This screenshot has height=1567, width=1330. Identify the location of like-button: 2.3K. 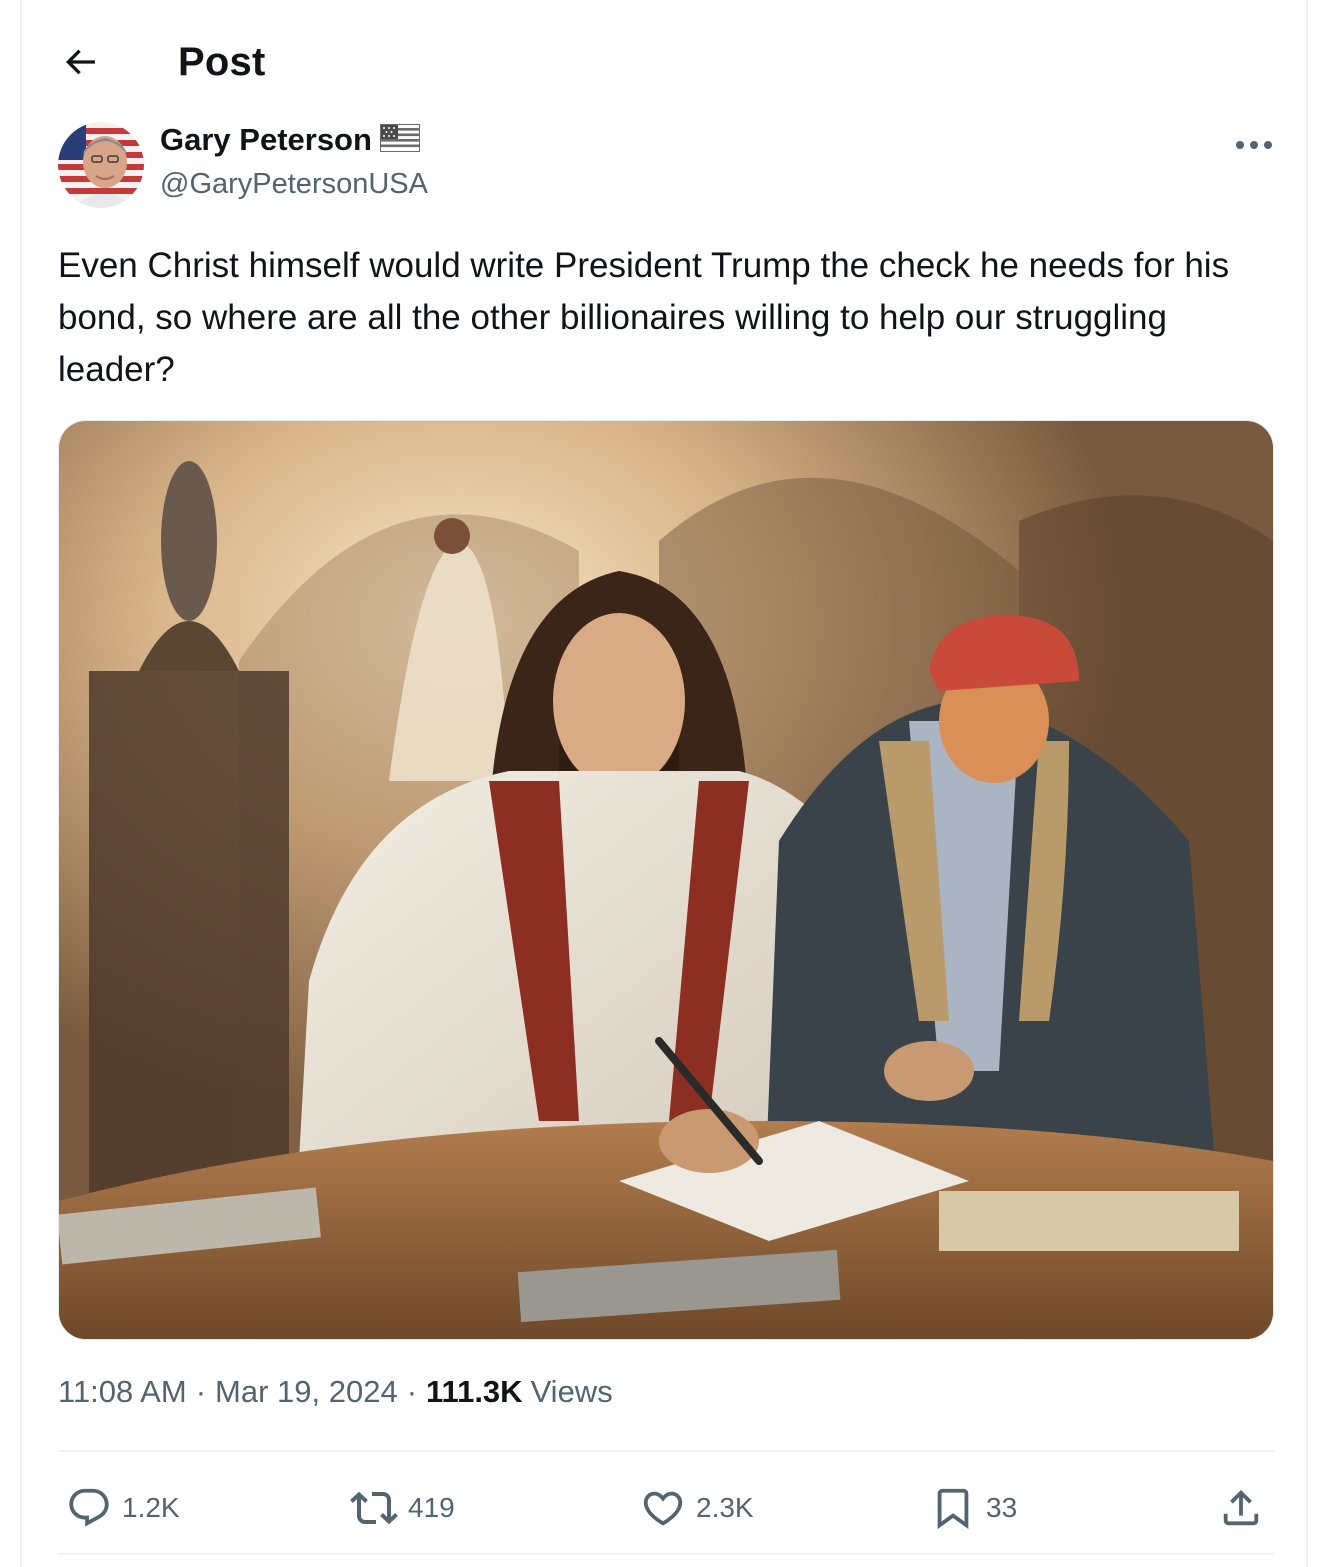
(697, 1508).